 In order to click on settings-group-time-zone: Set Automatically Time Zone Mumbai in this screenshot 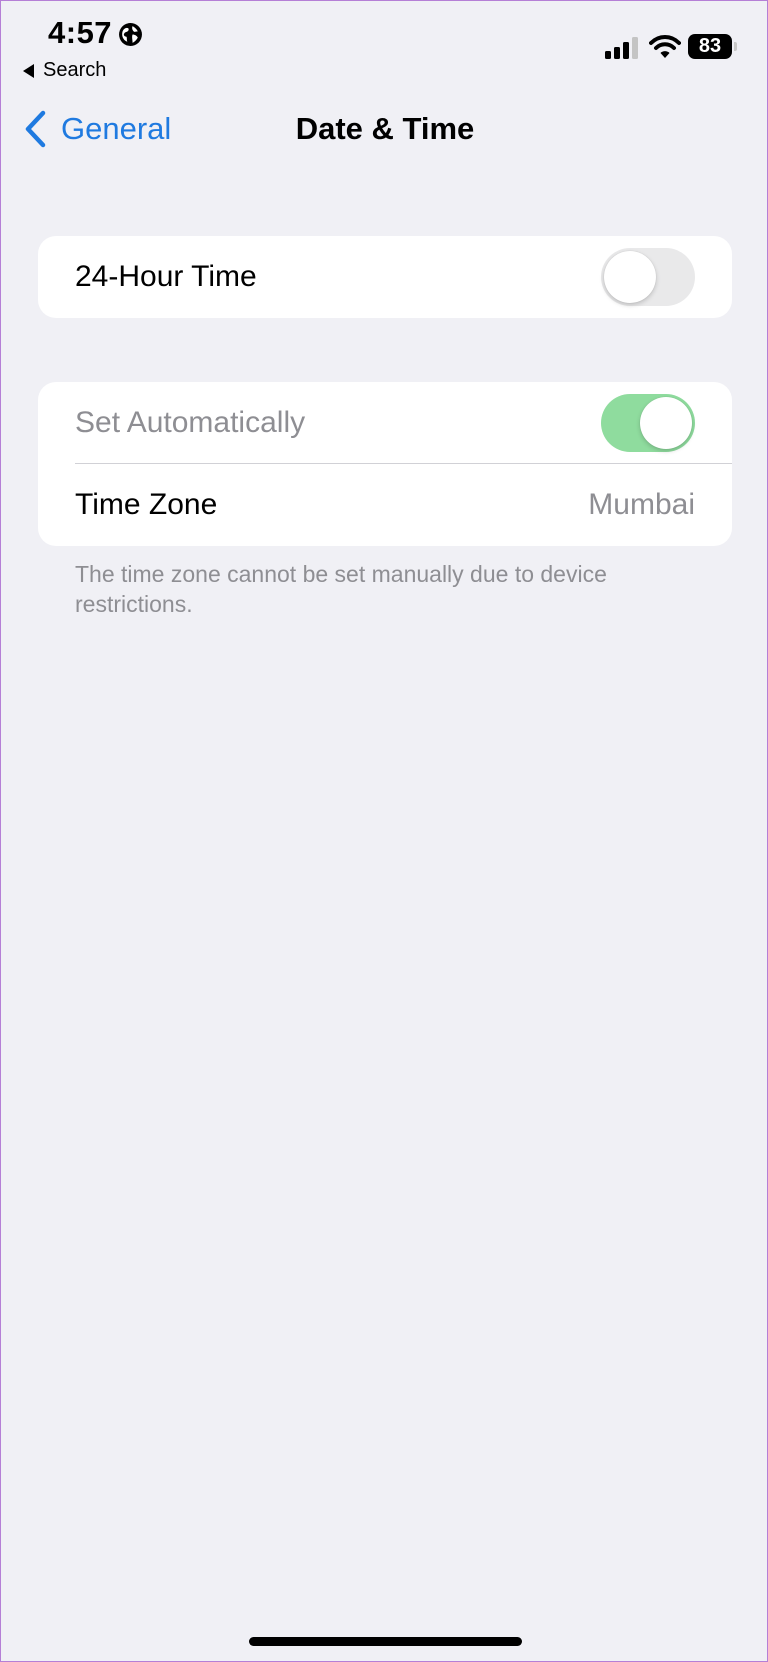, I will do `click(385, 464)`.